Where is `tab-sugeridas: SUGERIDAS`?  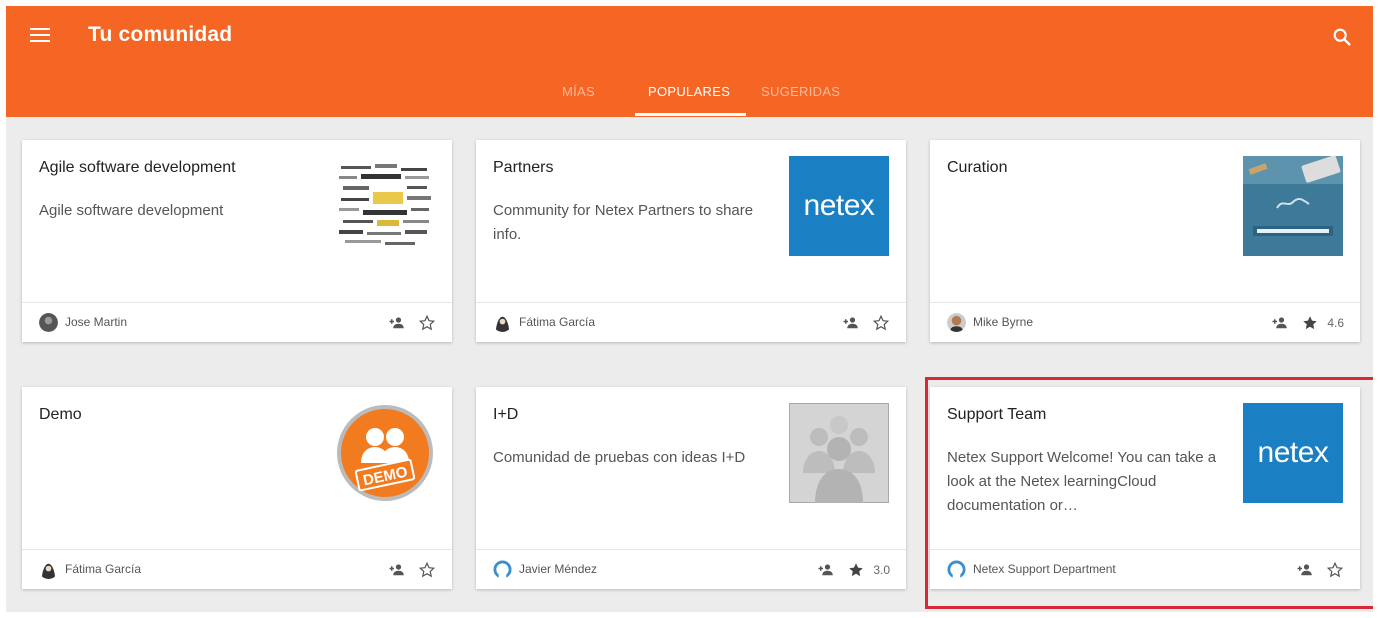
tab-sugeridas: SUGERIDAS is located at coordinates (800, 100).